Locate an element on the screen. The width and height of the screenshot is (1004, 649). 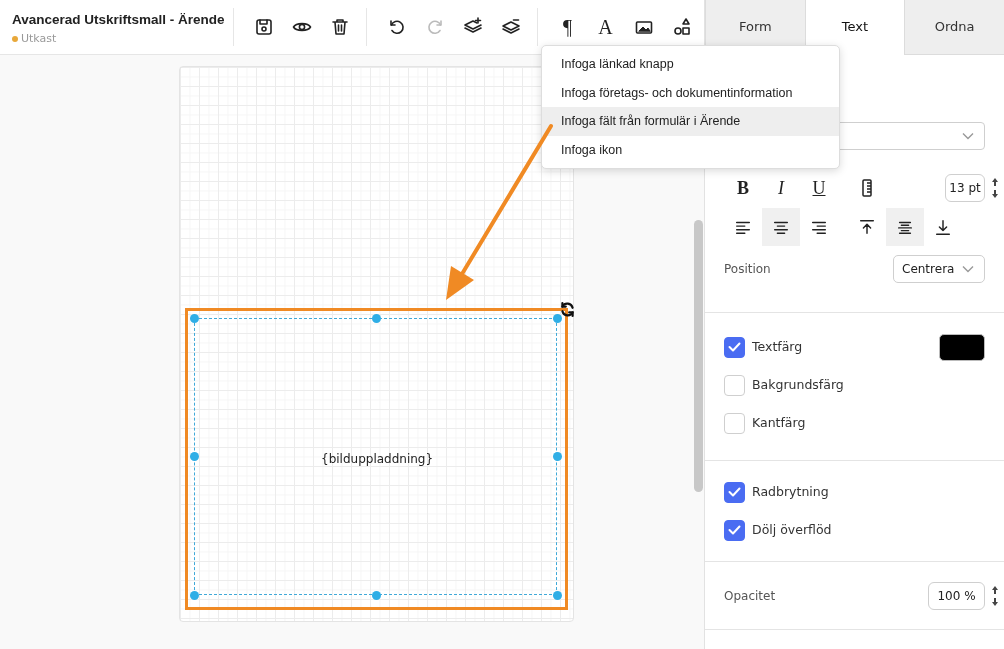
checkbox-label: Dölj överflöd is located at coordinates (792, 529).